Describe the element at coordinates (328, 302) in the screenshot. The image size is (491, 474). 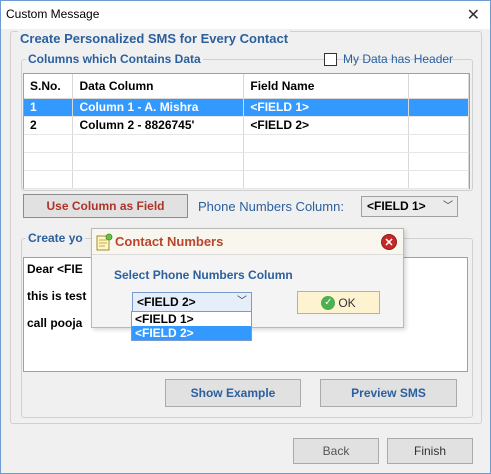
I see `check-circle-icon: ✓` at that location.